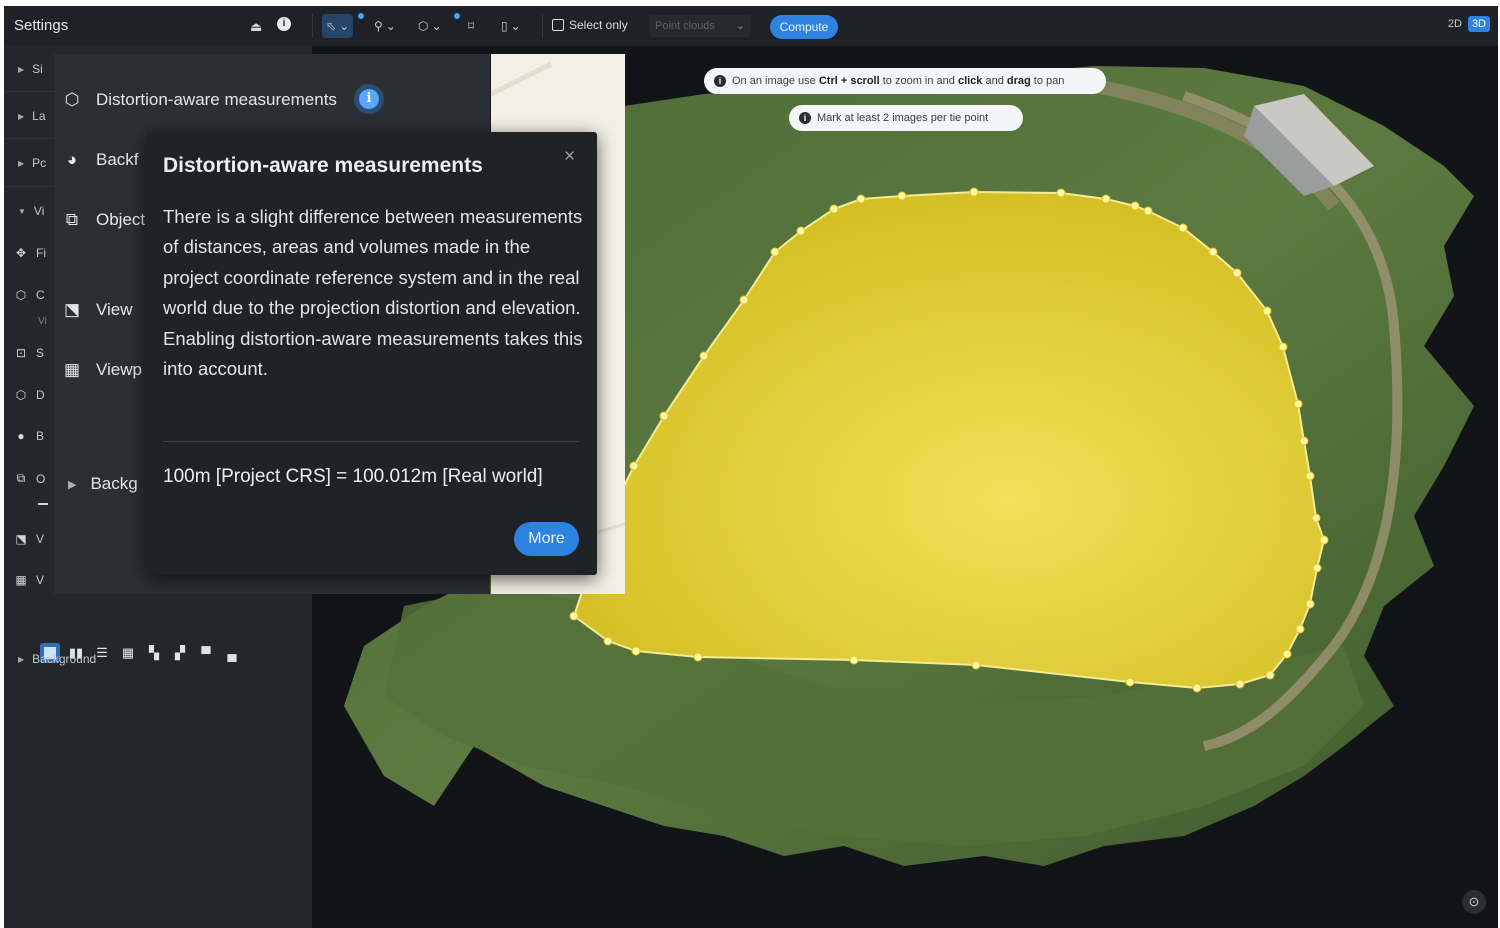  What do you see at coordinates (31, 211) in the screenshot?
I see `sidebar-item-vi: ▼ Vi` at bounding box center [31, 211].